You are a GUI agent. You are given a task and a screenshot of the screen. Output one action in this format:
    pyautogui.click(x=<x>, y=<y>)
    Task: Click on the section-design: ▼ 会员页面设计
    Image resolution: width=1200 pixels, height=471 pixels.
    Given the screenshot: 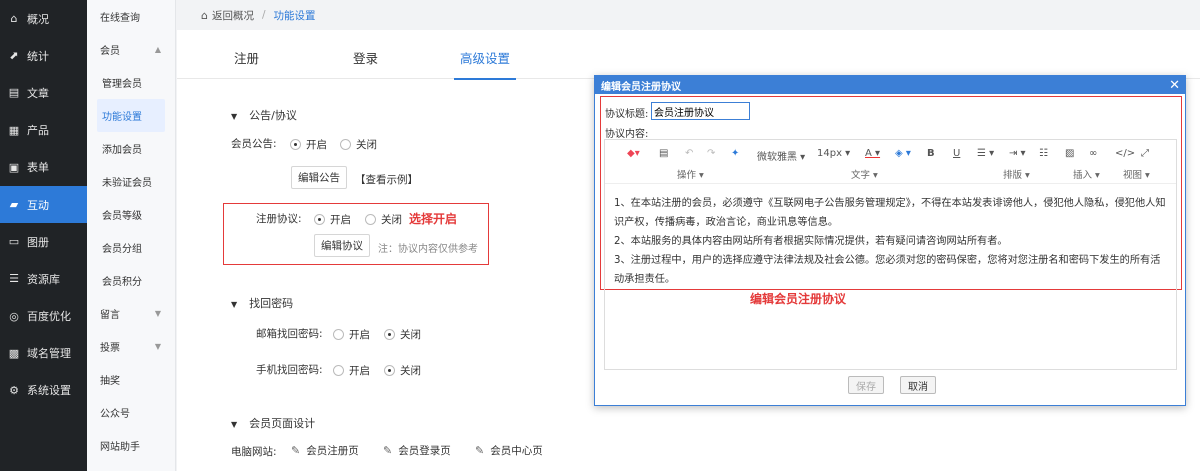 What is the action you would take?
    pyautogui.click(x=273, y=423)
    